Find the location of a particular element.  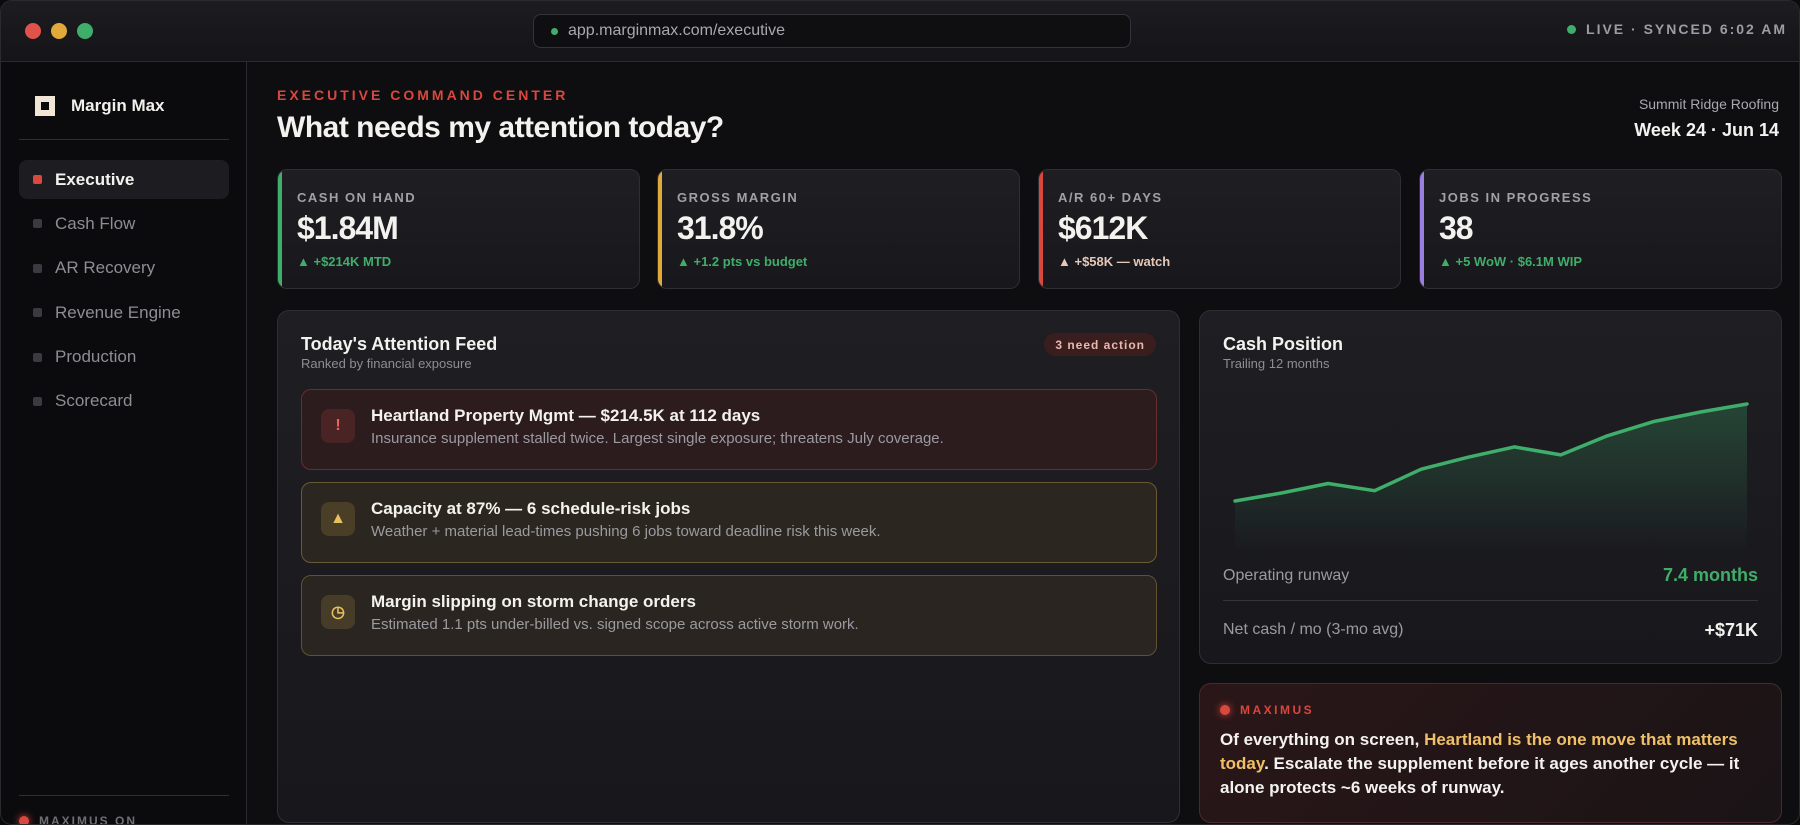

feed-subtitle: Ranked by financial exposure is located at coordinates (386, 363).